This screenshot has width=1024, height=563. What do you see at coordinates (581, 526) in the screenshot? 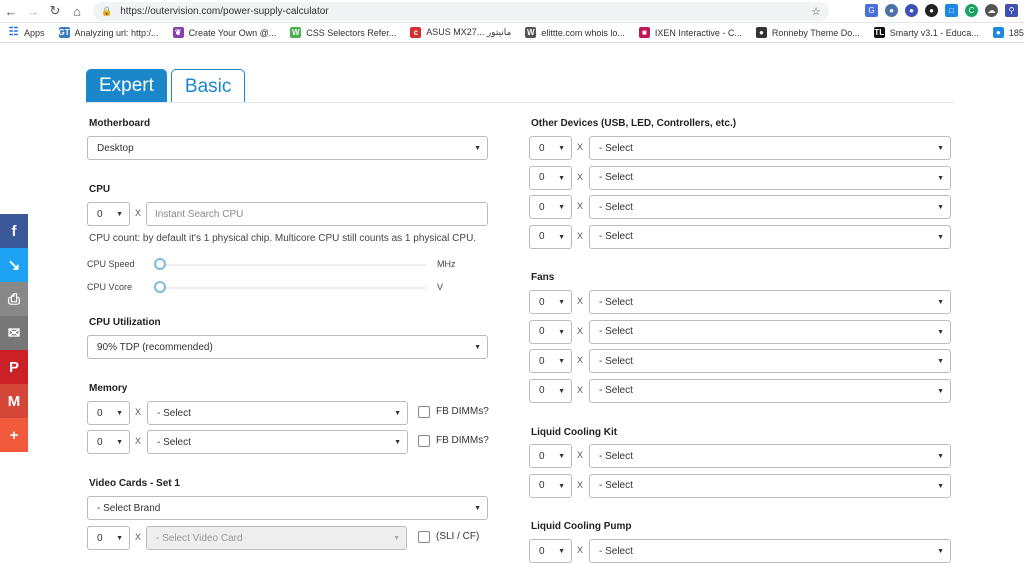
I see `liquid-cooling-pump-label: Liquid Cooling Pump` at bounding box center [581, 526].